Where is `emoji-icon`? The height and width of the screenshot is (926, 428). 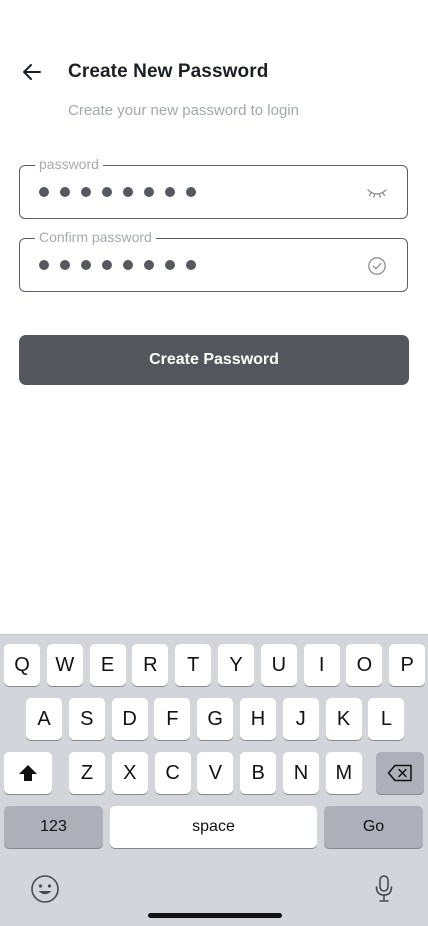 emoji-icon is located at coordinates (45, 889).